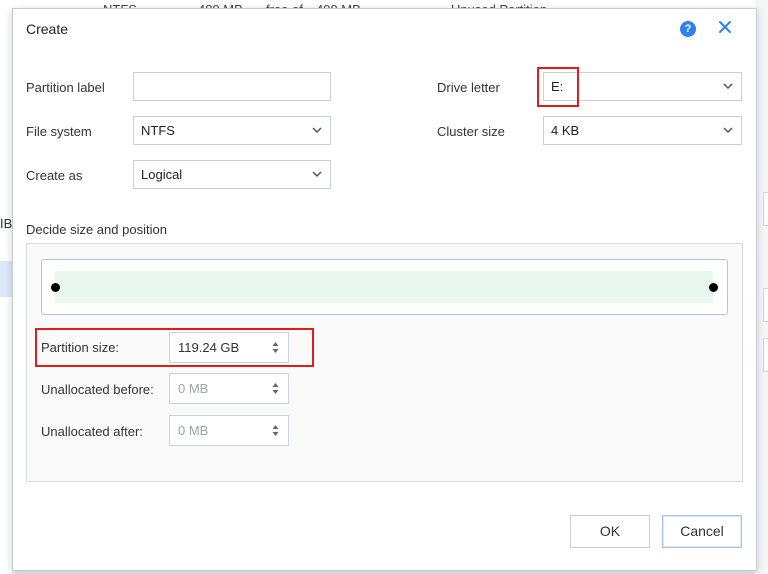 The image size is (768, 574). What do you see at coordinates (229, 388) in the screenshot?
I see `unallocated-before-spinbox: 0 MB` at bounding box center [229, 388].